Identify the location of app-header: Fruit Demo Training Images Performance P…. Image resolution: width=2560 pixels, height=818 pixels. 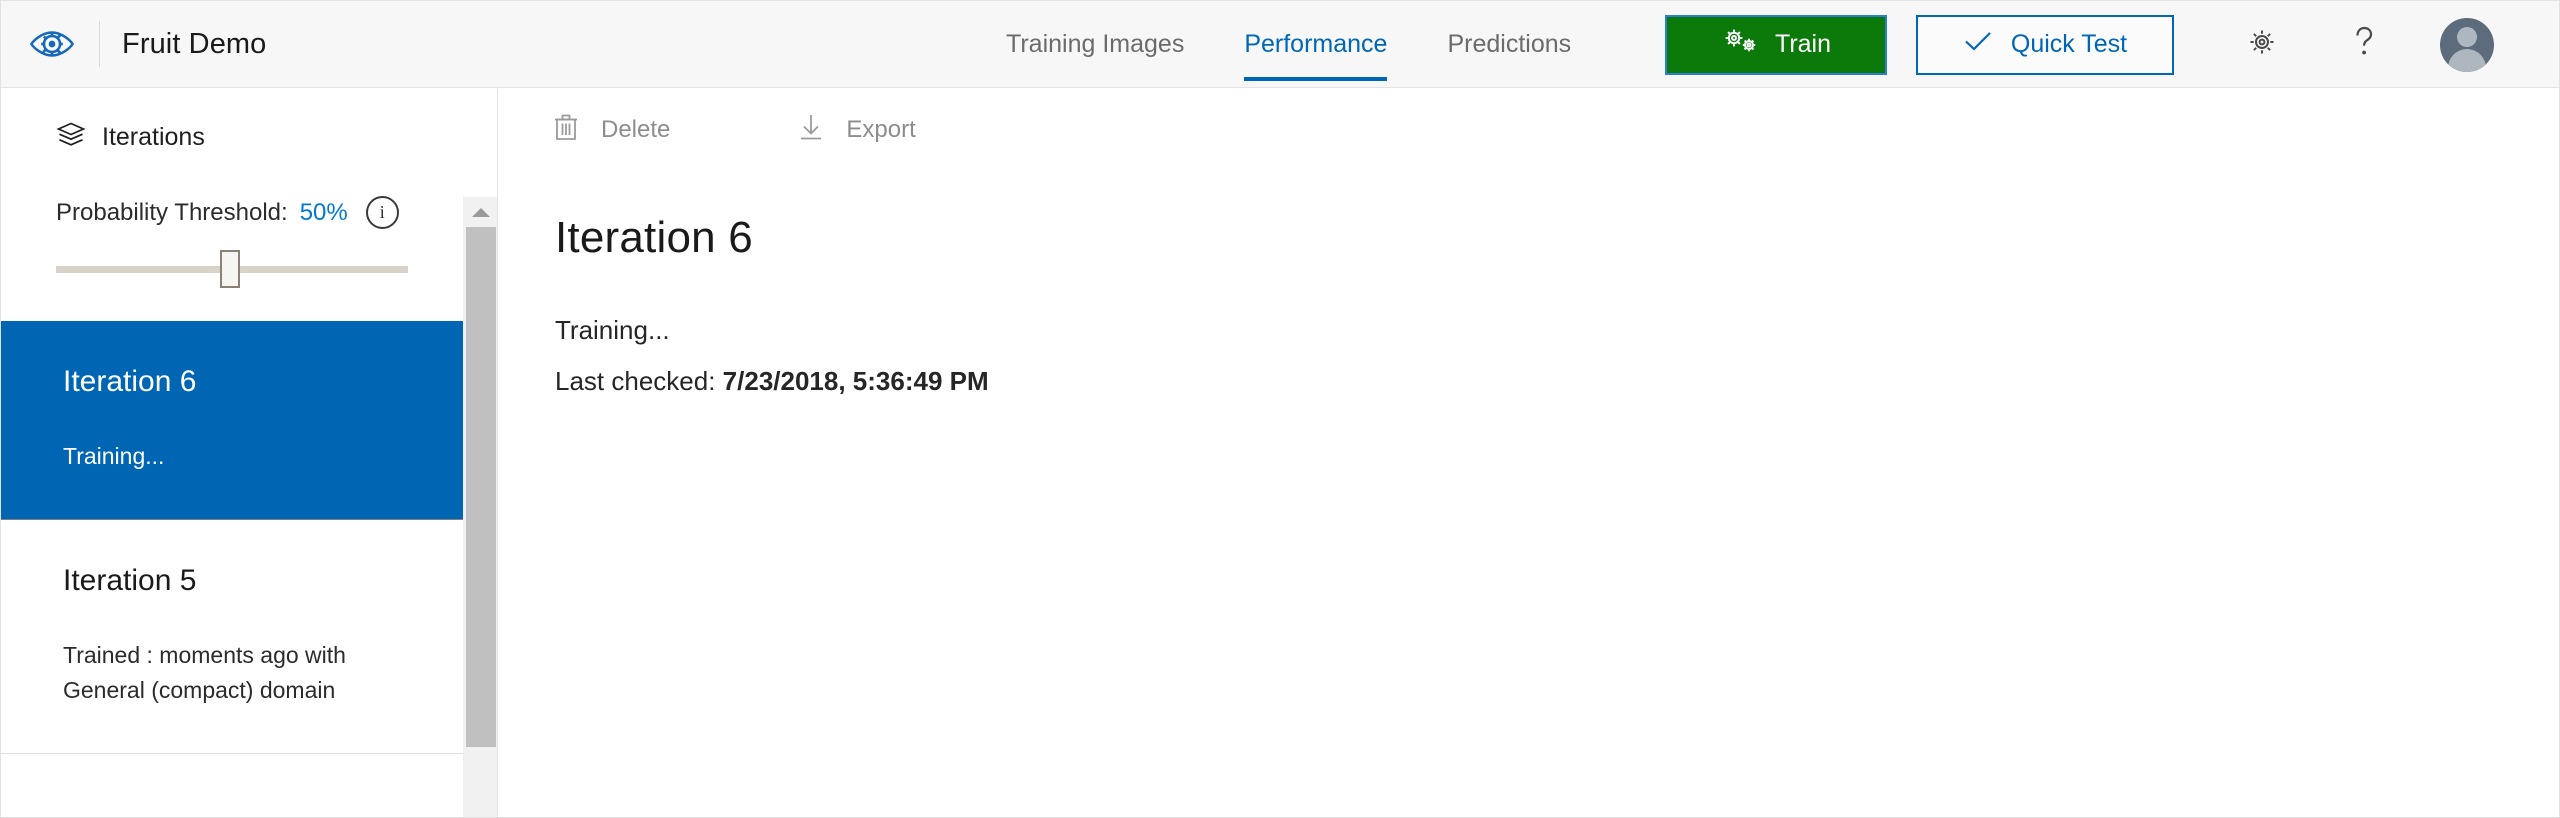
(1280, 44).